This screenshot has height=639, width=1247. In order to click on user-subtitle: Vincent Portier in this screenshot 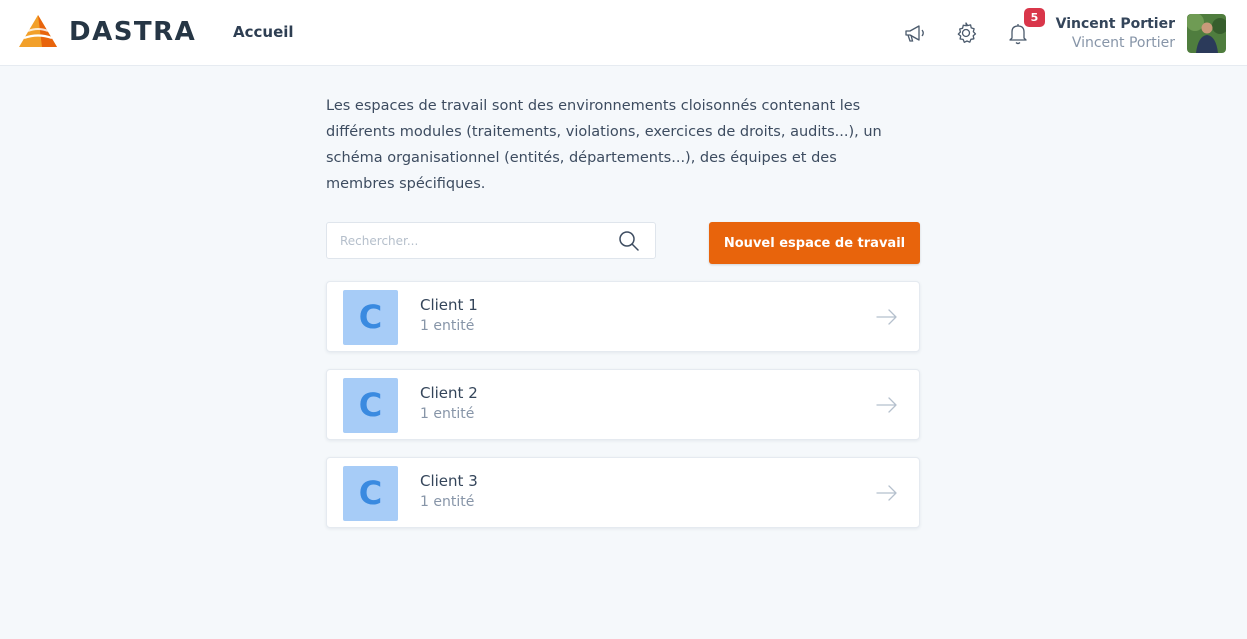, I will do `click(1123, 43)`.